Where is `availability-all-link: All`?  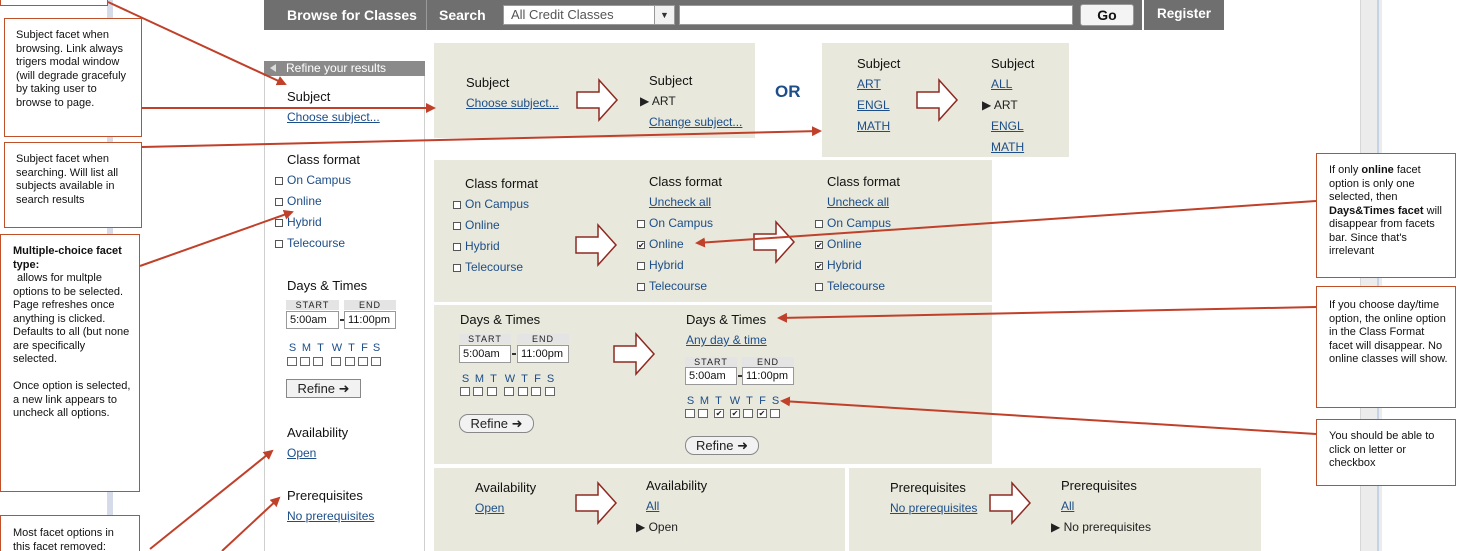 availability-all-link: All is located at coordinates (652, 506).